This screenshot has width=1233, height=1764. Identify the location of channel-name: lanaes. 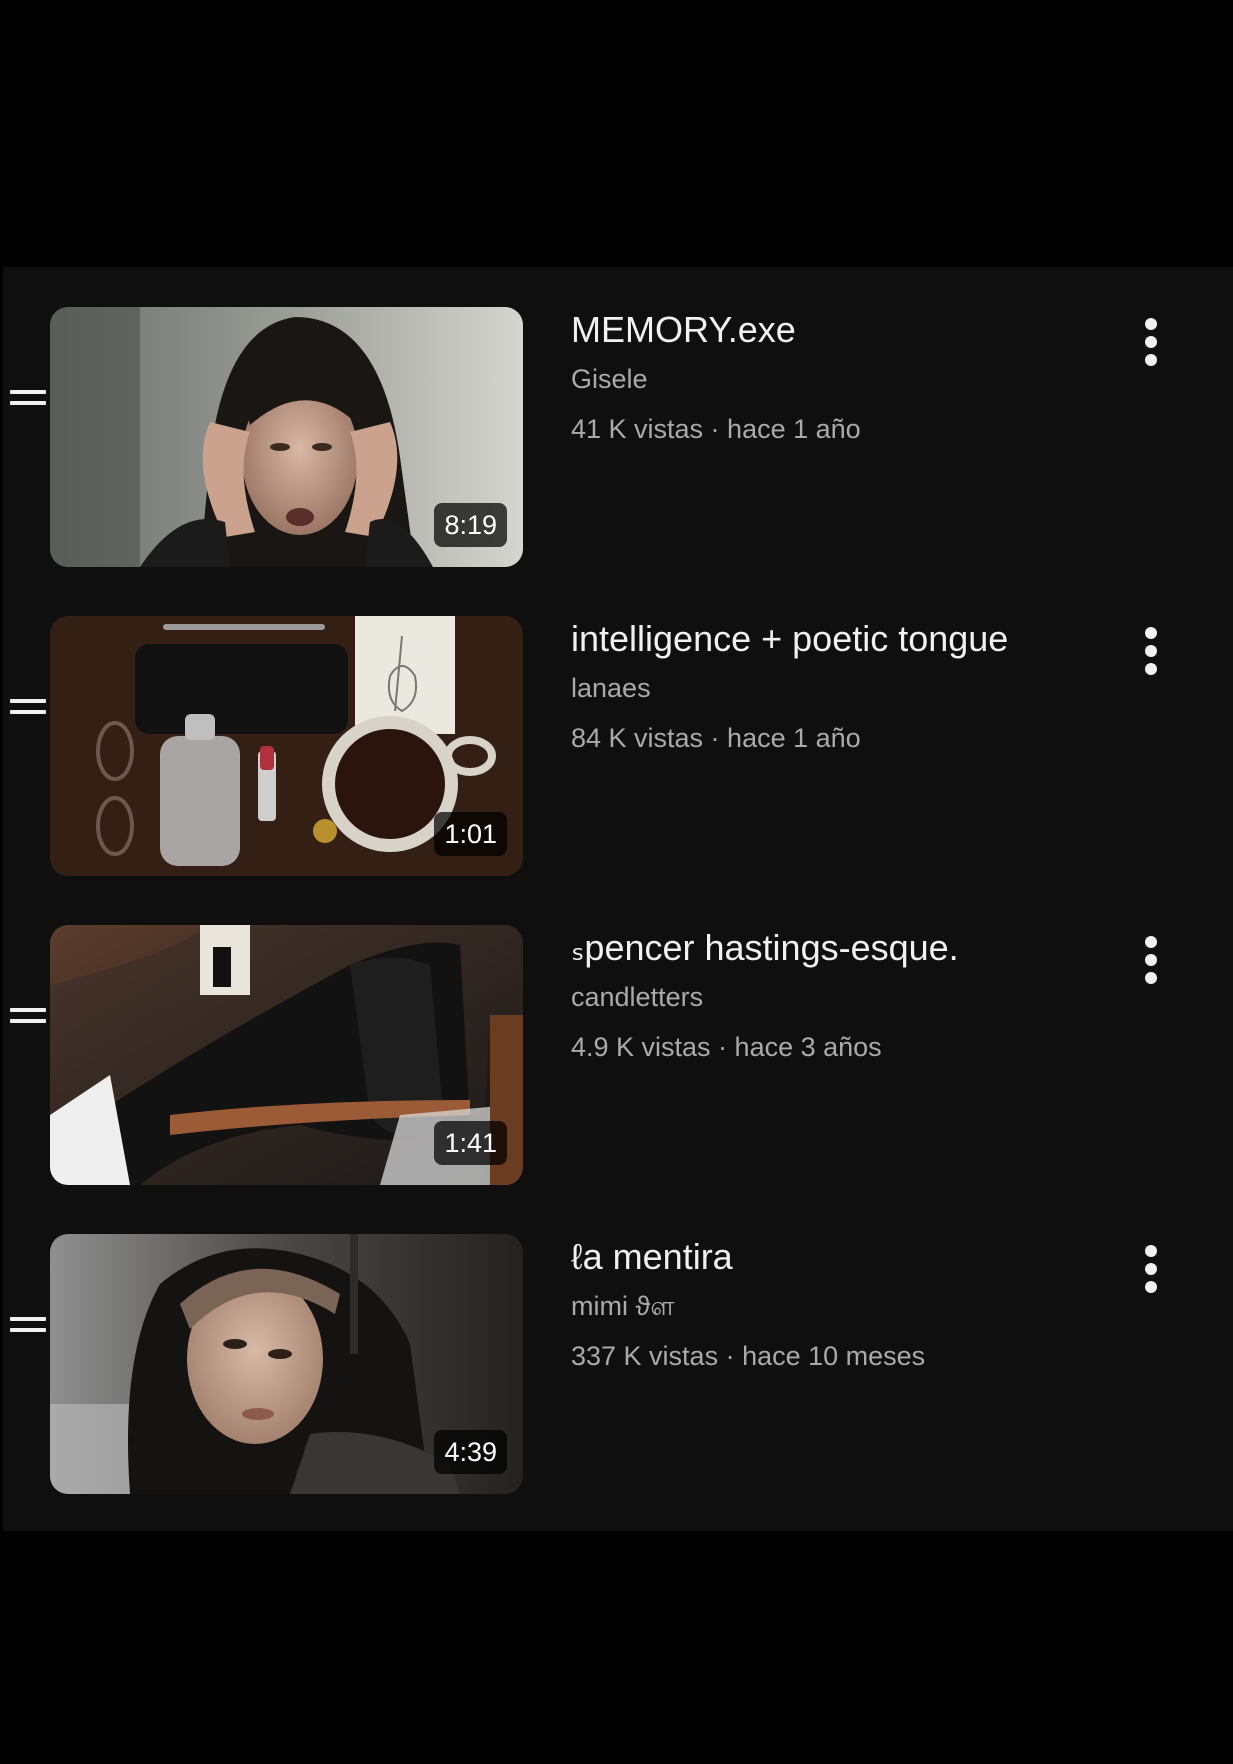
(841, 688).